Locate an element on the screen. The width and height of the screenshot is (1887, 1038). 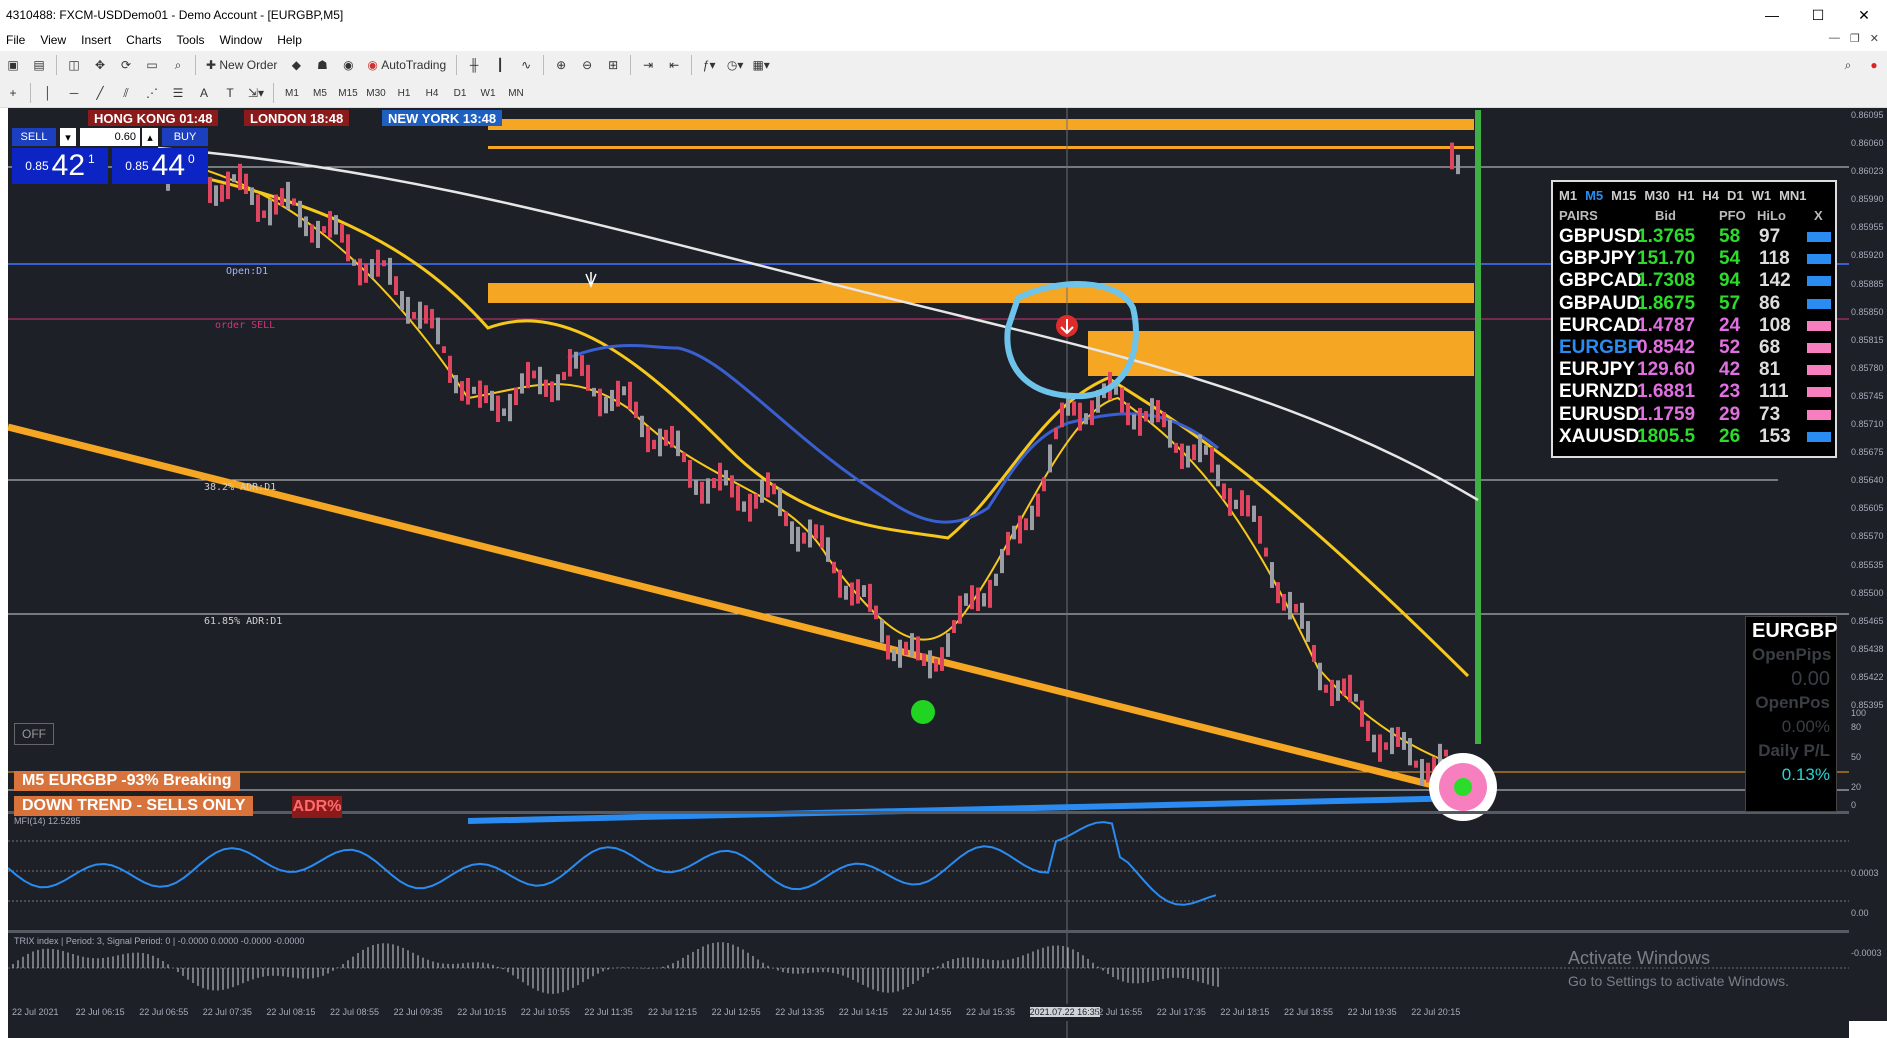
pair-row: GBPCAD 1.7308 94 142 is located at coordinates (1695, 281).